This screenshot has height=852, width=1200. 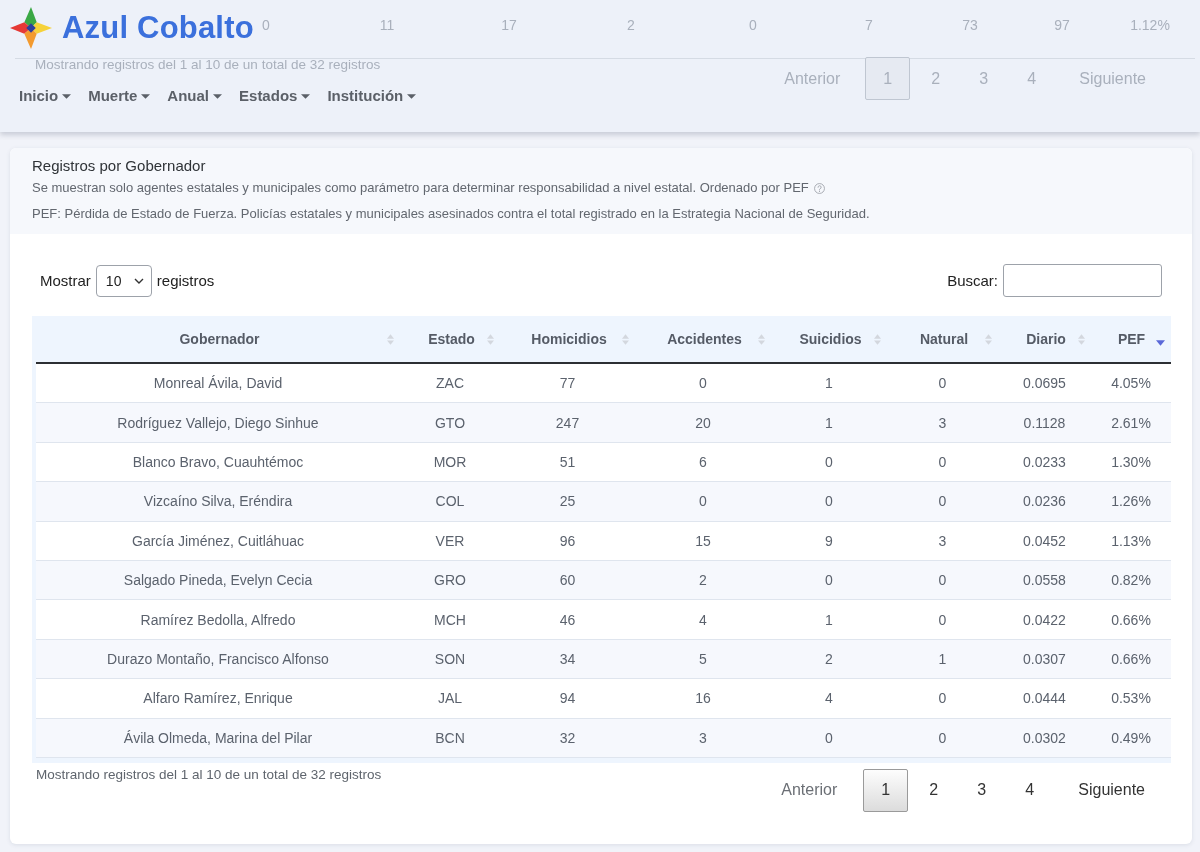 I want to click on table-cell: 1.30%, so click(x=1131, y=462).